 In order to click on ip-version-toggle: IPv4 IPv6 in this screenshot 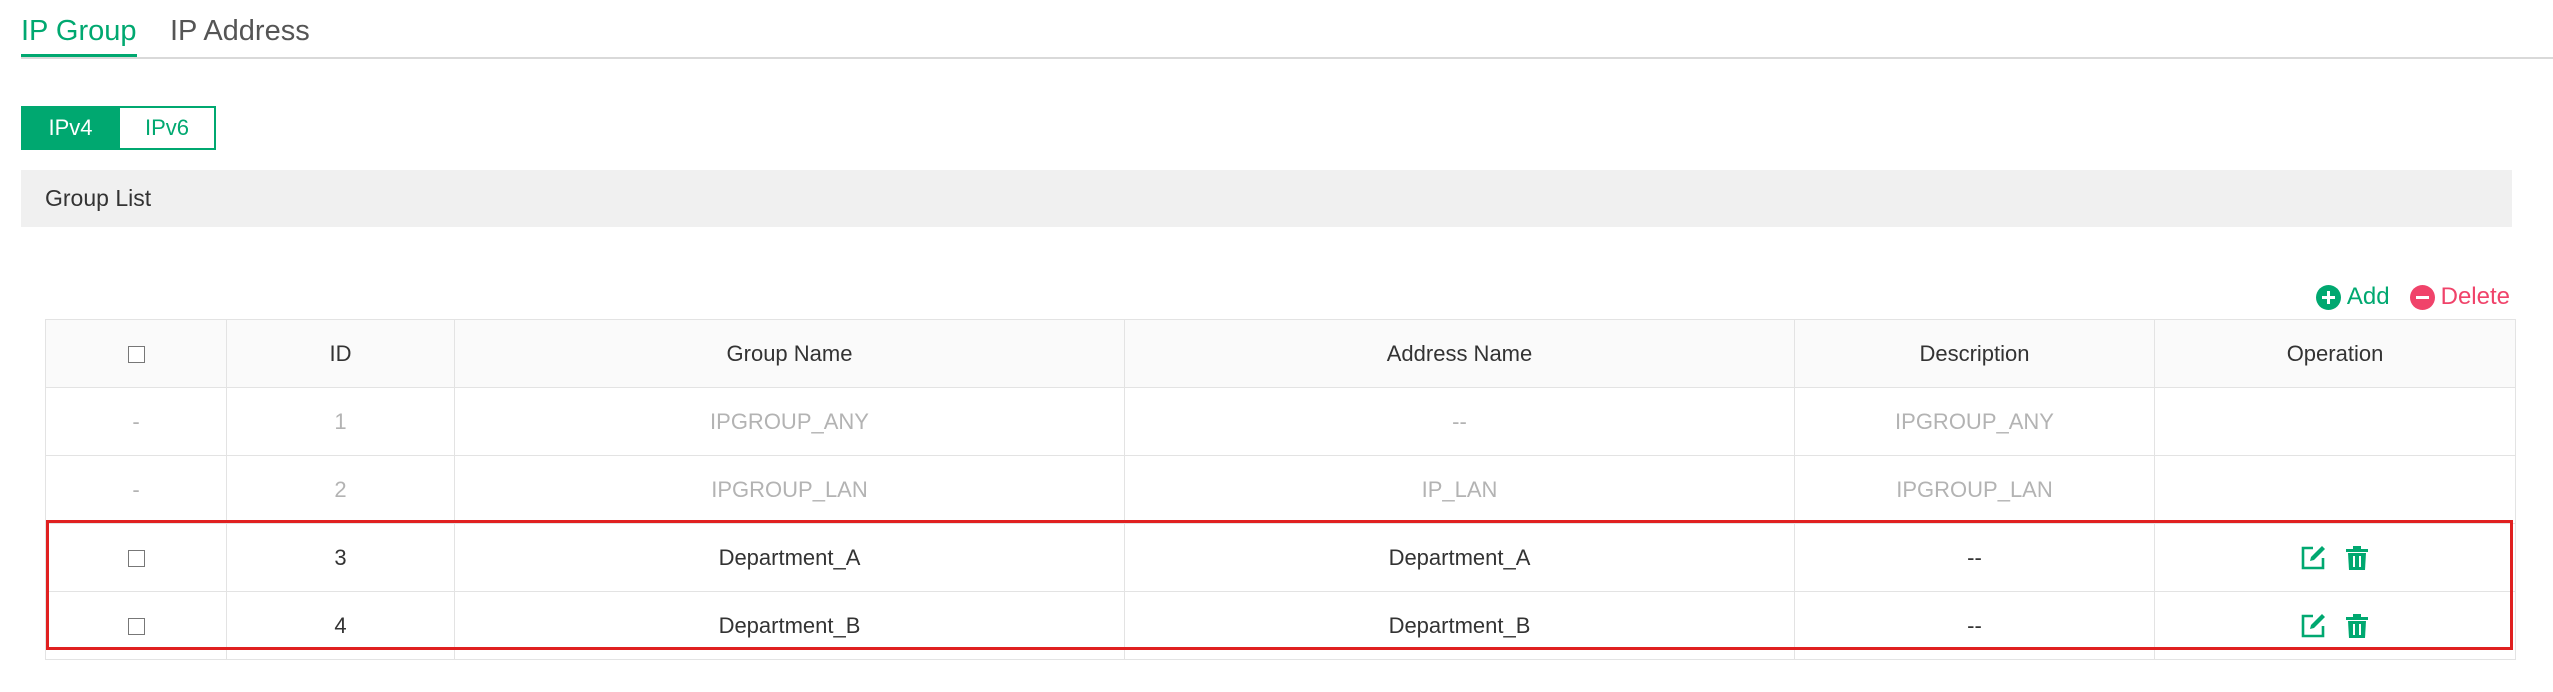, I will do `click(118, 128)`.